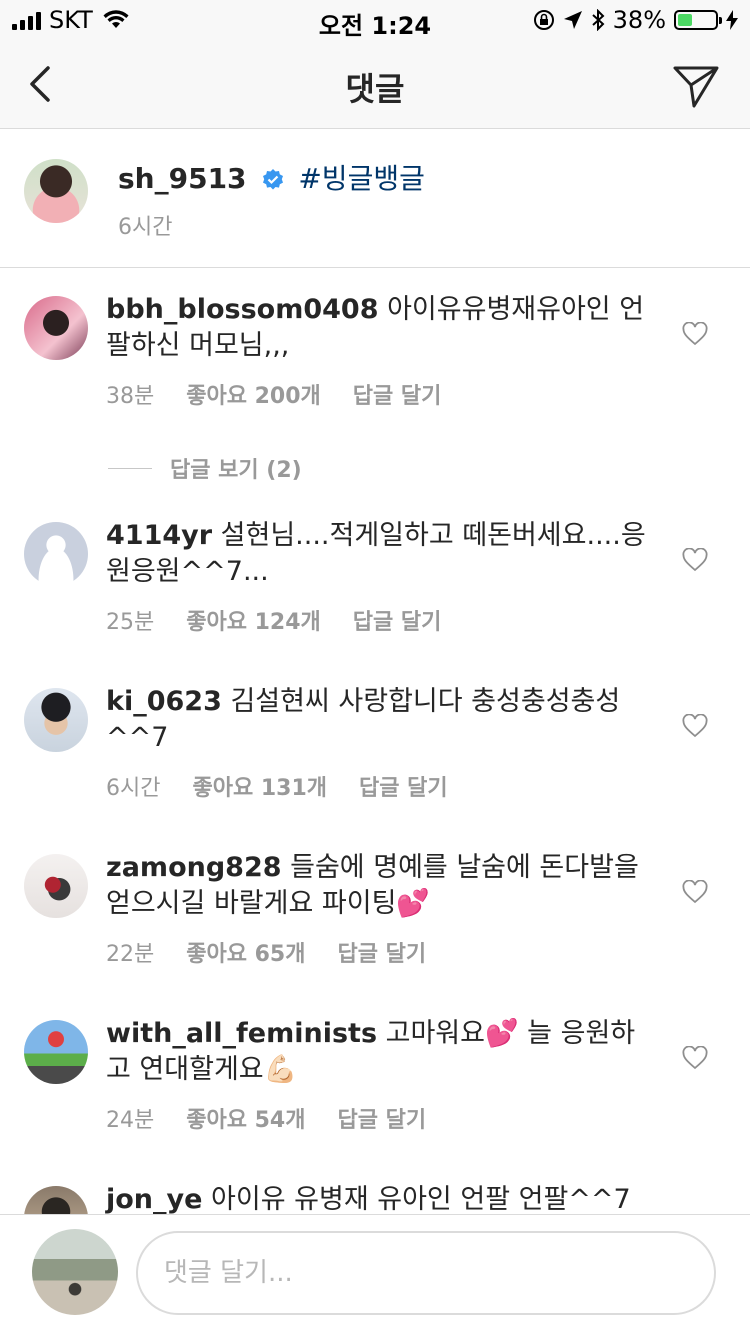 This screenshot has width=750, height=1335. What do you see at coordinates (421, 1199) in the screenshot?
I see `comment-body: 아이유 유병재 유아인 언팔 언팔^^7` at bounding box center [421, 1199].